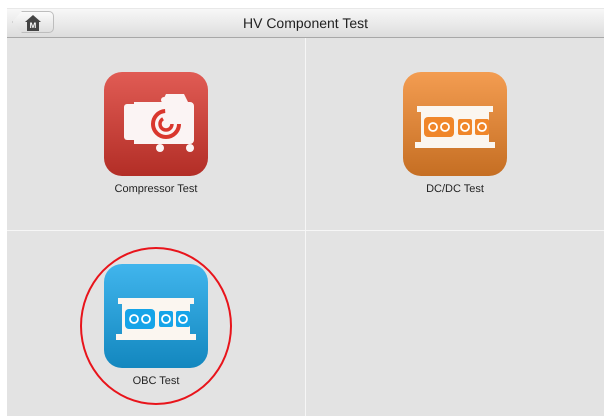 The image size is (604, 416). Describe the element at coordinates (156, 381) in the screenshot. I see `tile-label: OBC Test` at that location.